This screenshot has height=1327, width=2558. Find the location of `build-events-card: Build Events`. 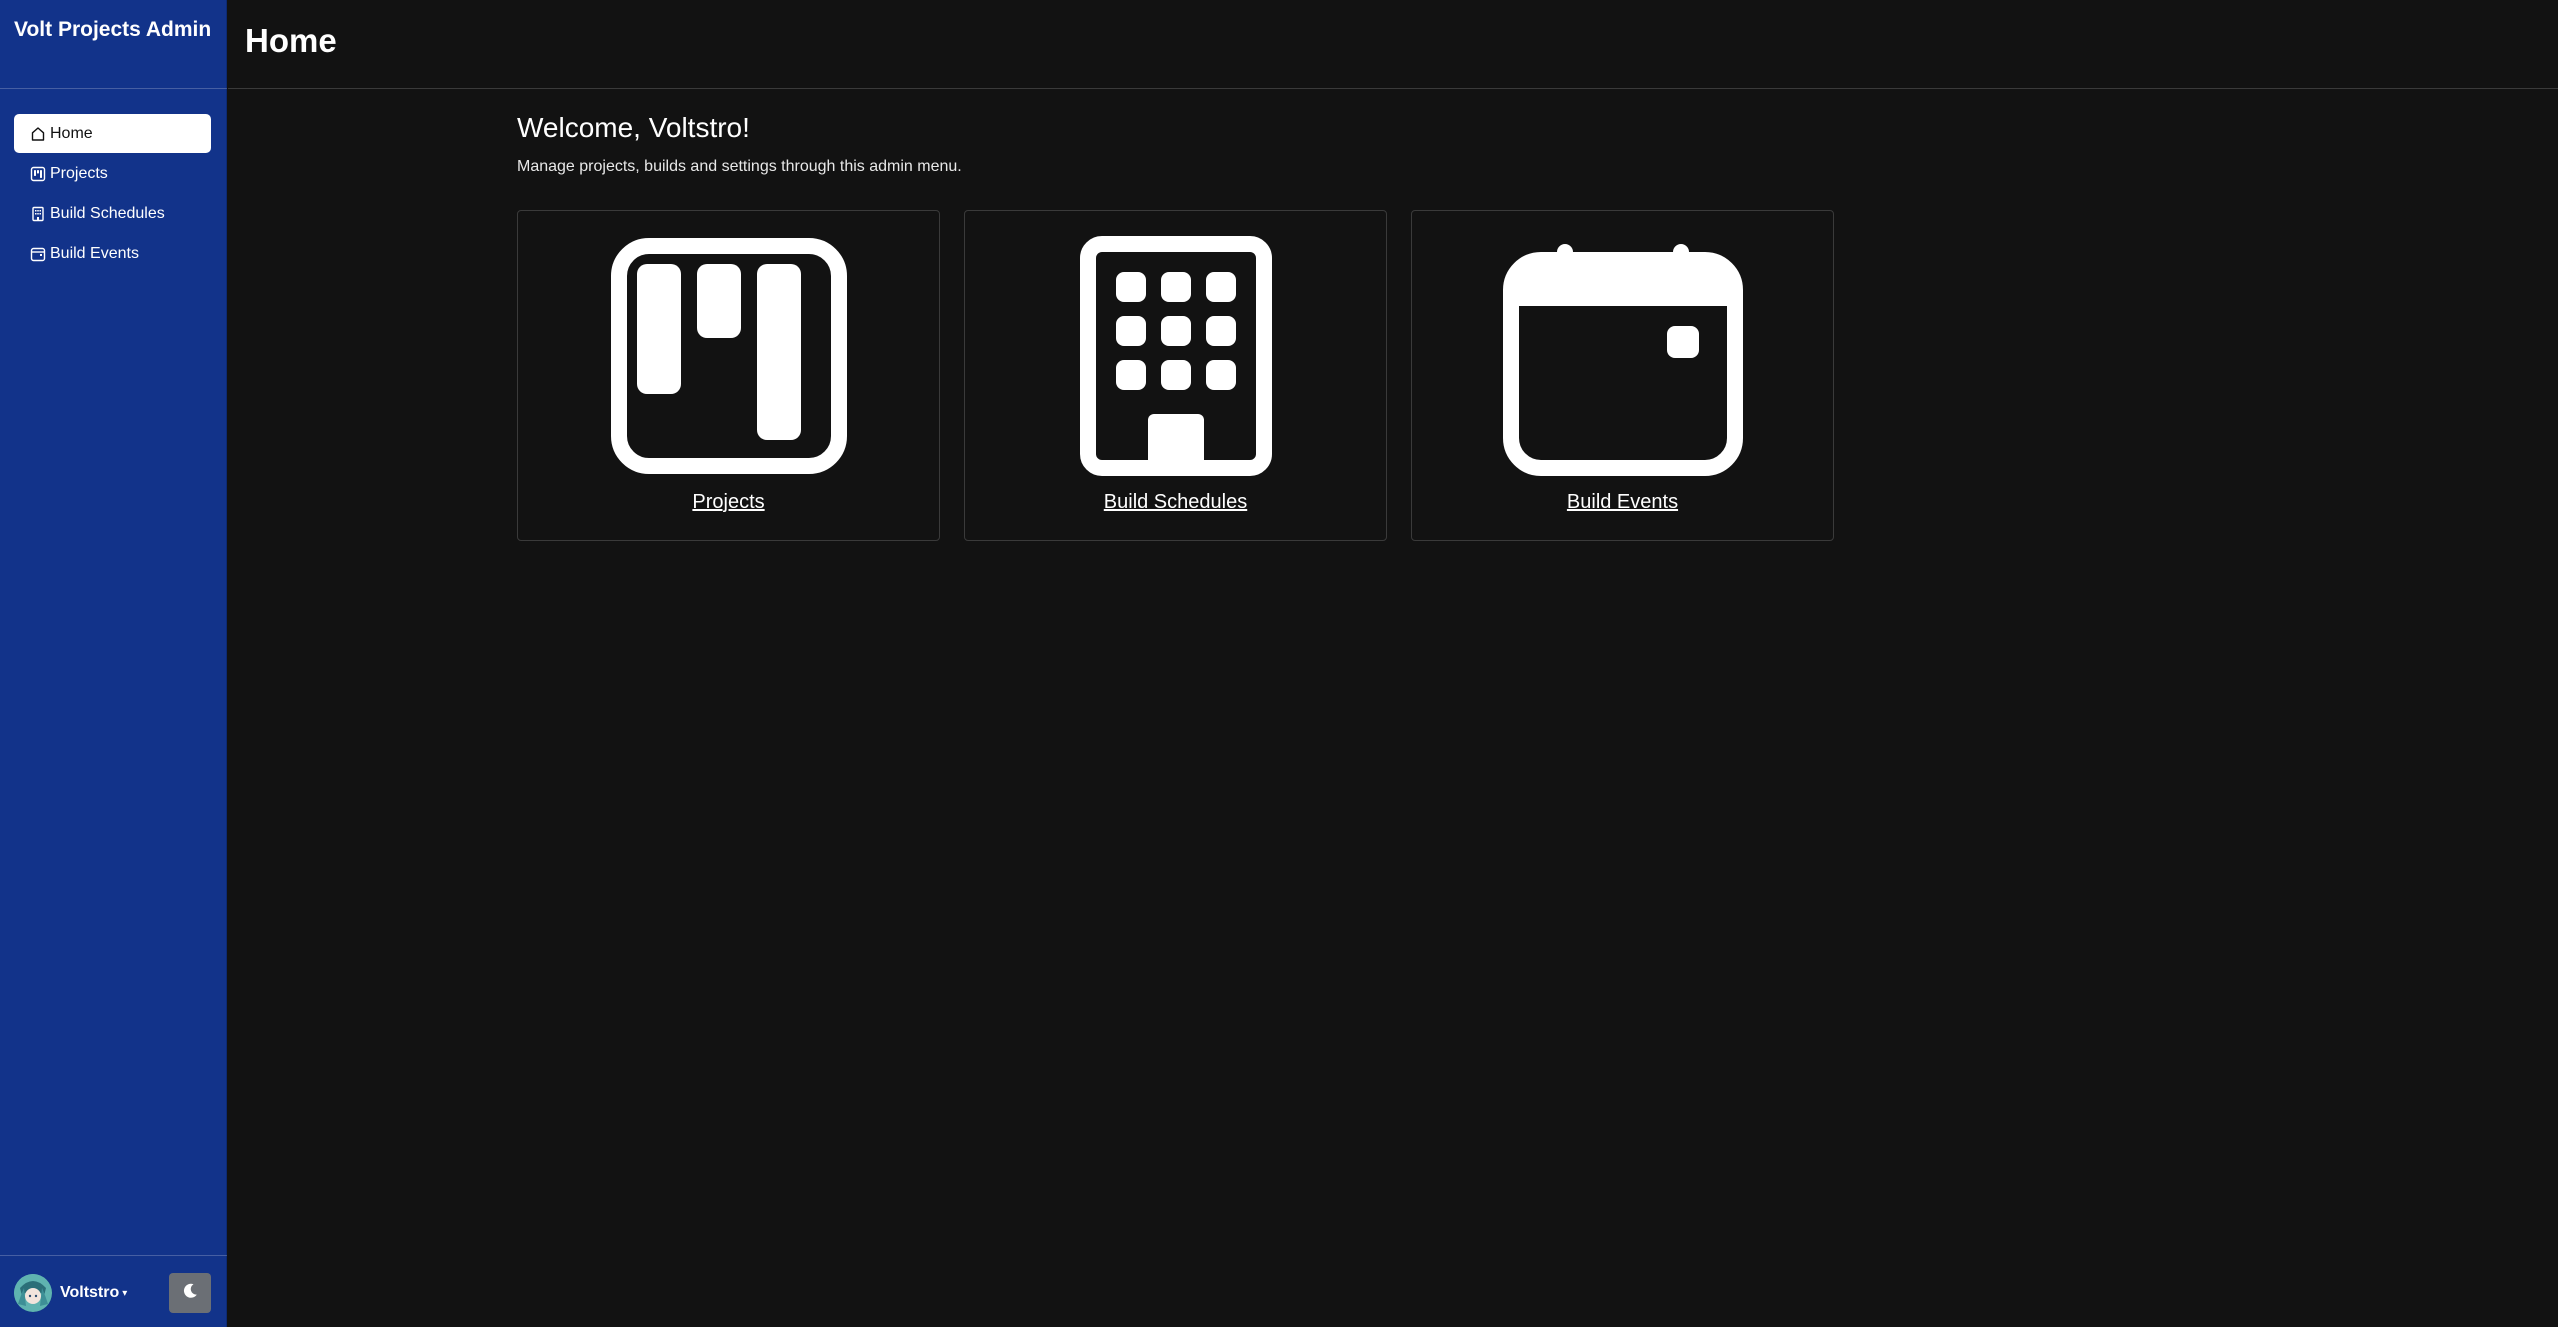

build-events-card: Build Events is located at coordinates (1622, 375).